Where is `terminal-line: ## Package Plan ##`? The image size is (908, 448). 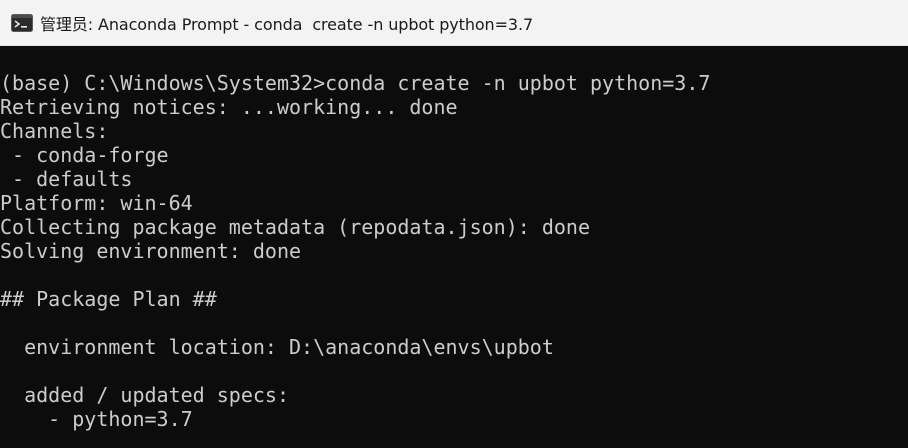 terminal-line: ## Package Plan ## is located at coordinates (108, 299).